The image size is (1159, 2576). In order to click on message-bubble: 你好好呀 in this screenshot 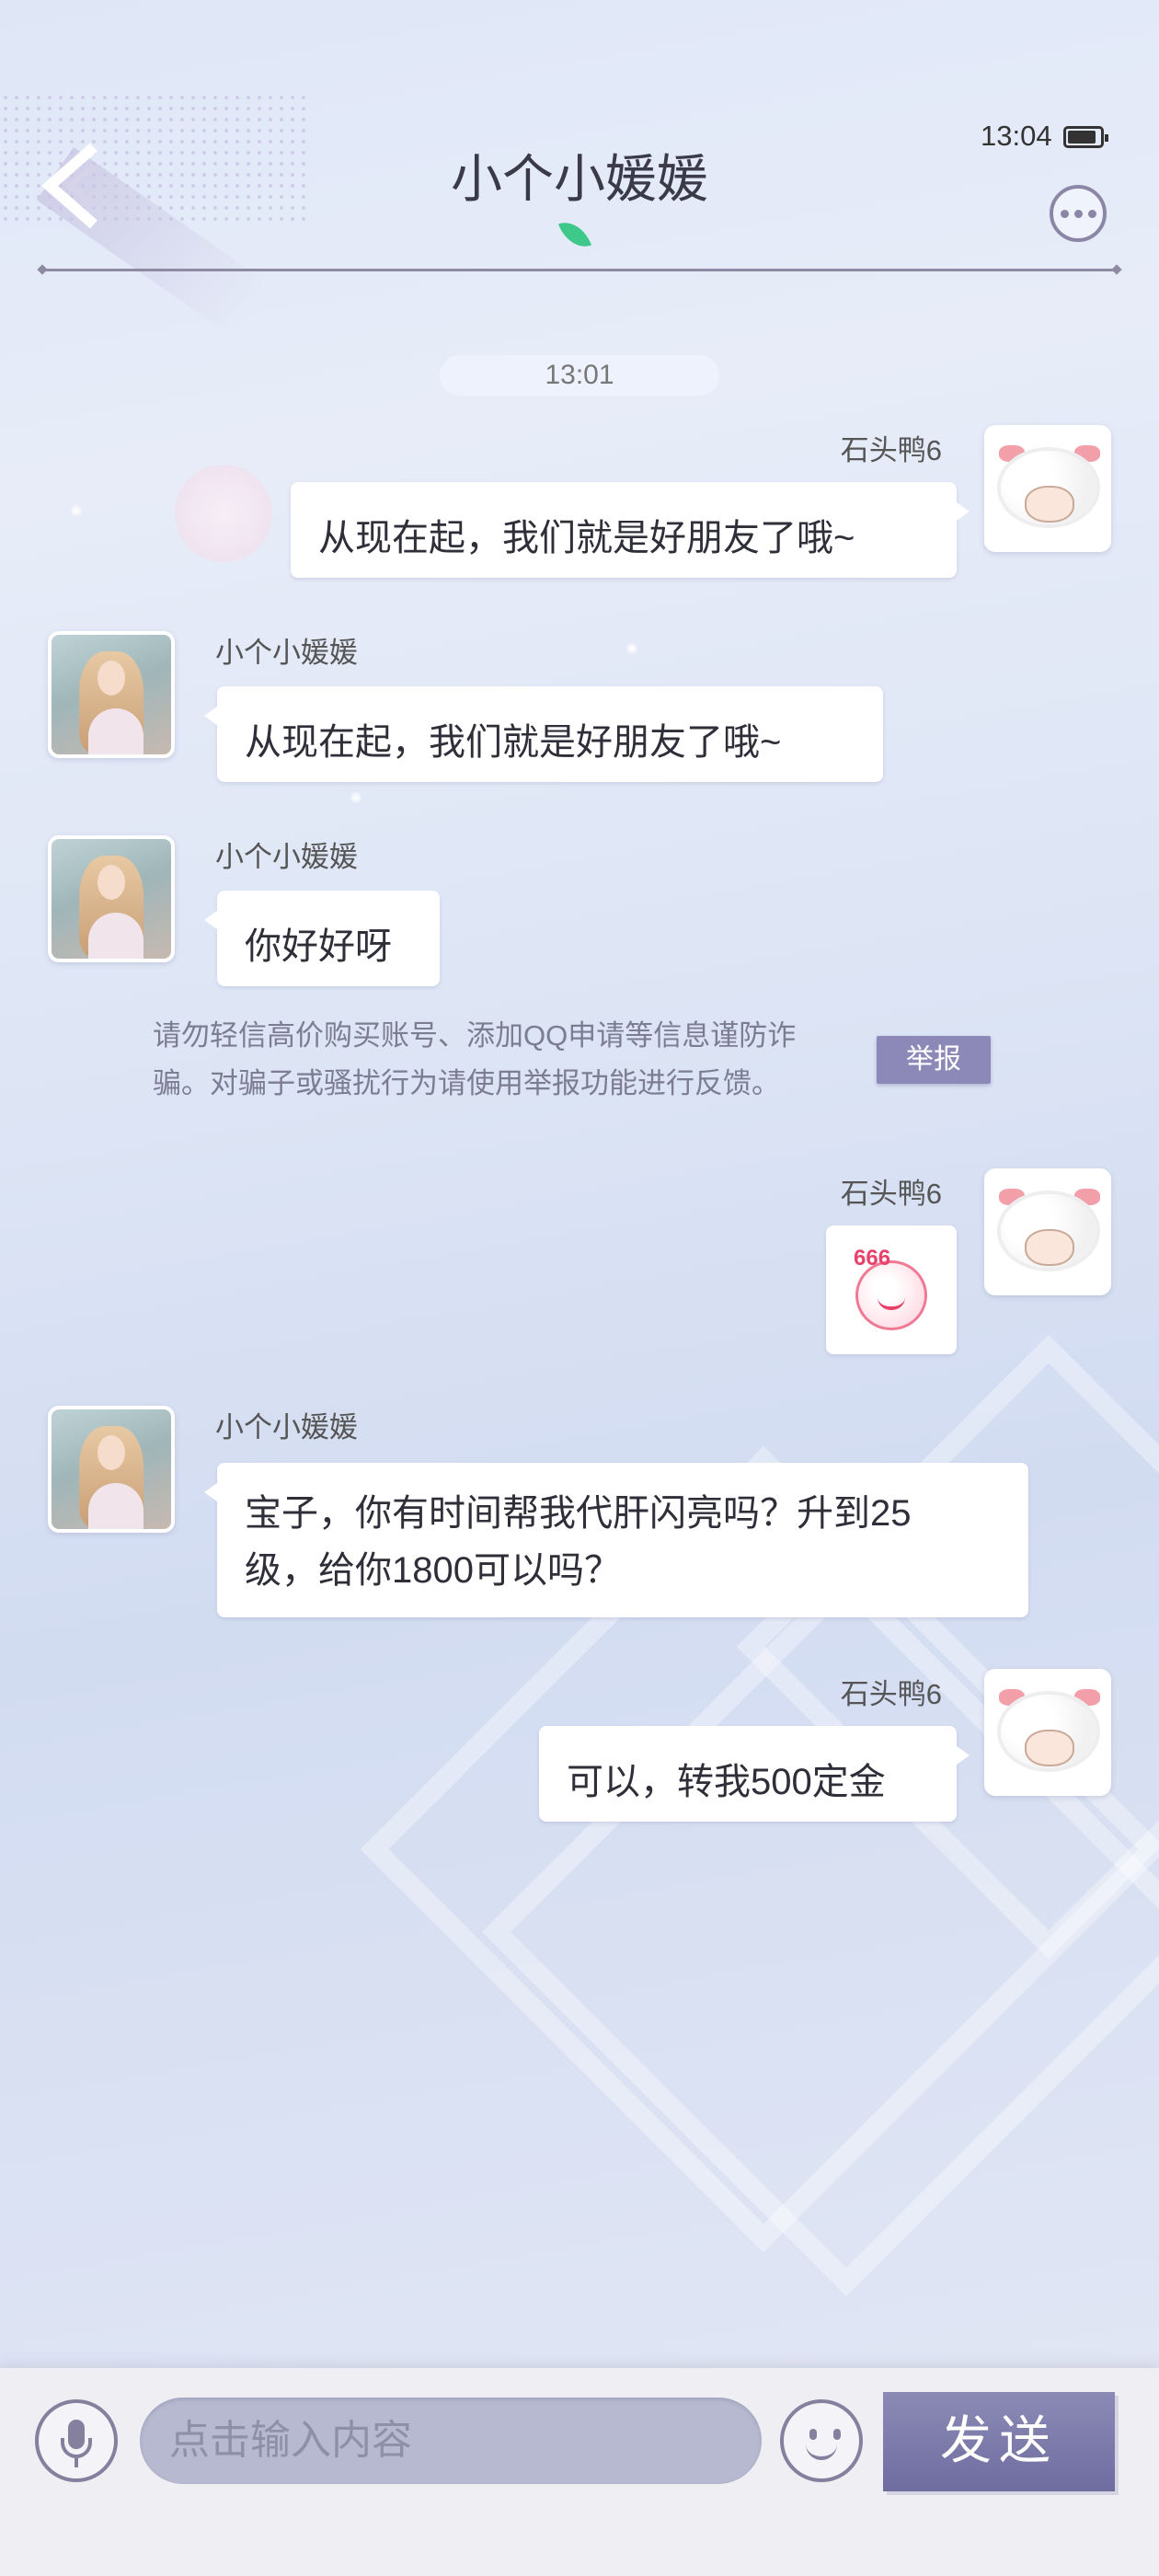, I will do `click(322, 938)`.